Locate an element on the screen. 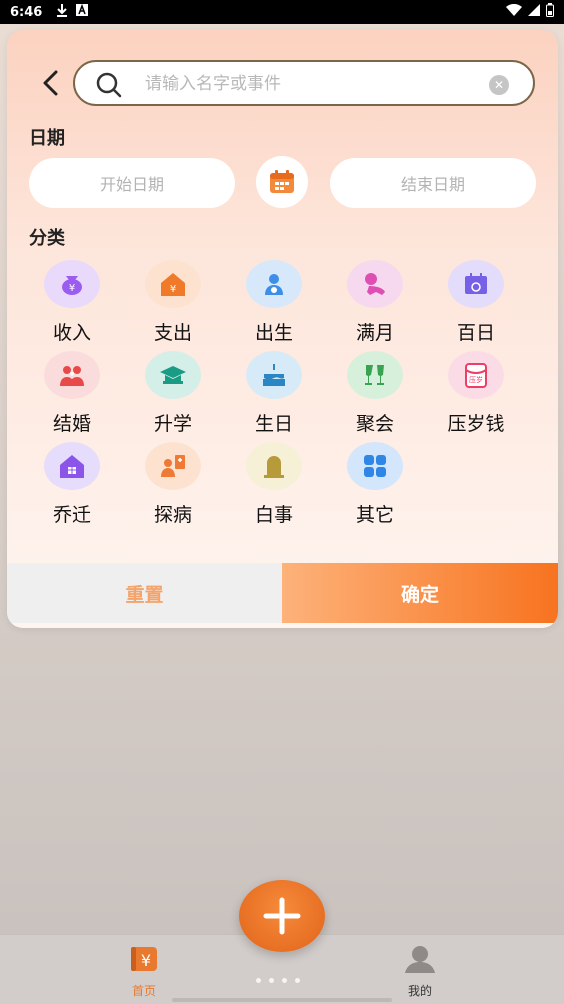  category-item: 探病 is located at coordinates (173, 485).